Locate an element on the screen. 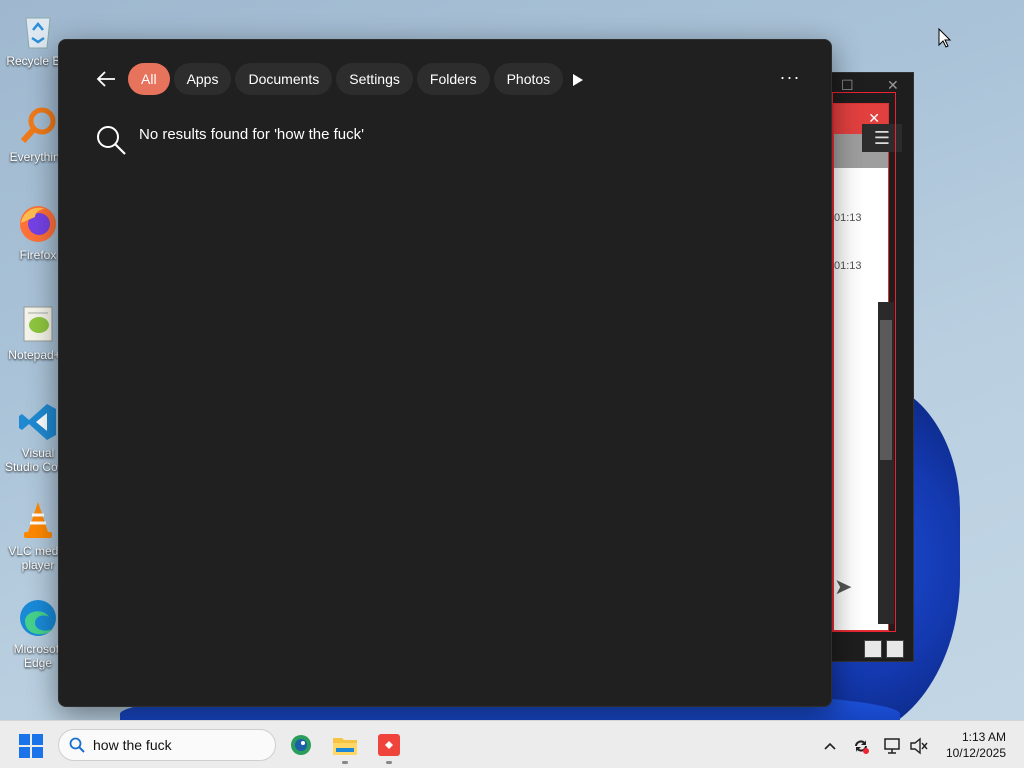 The image size is (1024, 768). window-view-icon is located at coordinates (895, 649).